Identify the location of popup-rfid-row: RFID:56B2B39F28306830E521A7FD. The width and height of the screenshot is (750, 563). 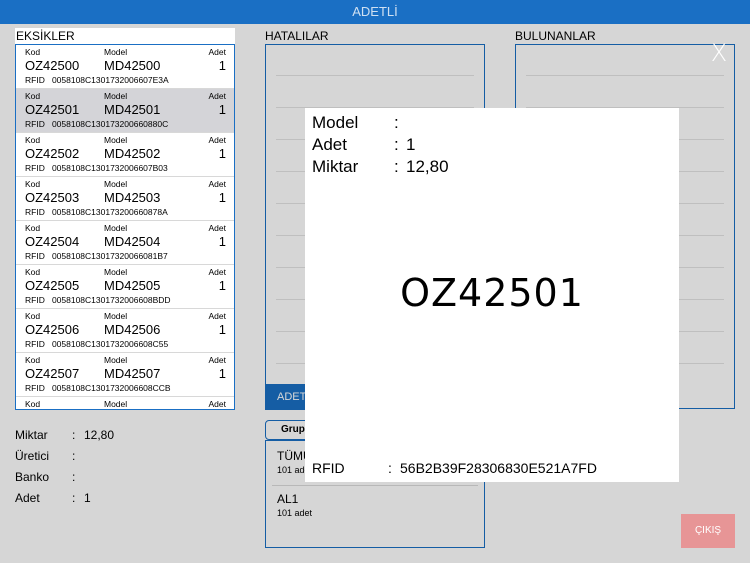
(454, 468).